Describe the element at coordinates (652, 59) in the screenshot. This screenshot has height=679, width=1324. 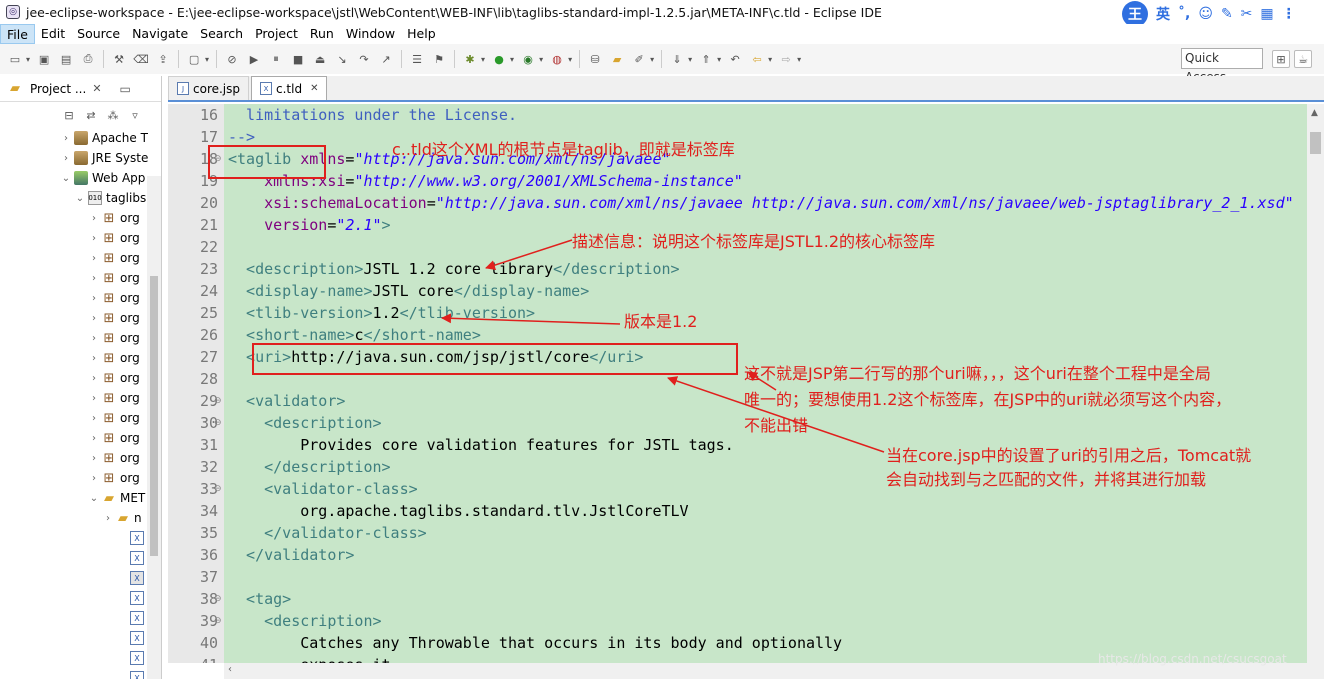
I see `open-type-dropdown-icon: ▾` at that location.